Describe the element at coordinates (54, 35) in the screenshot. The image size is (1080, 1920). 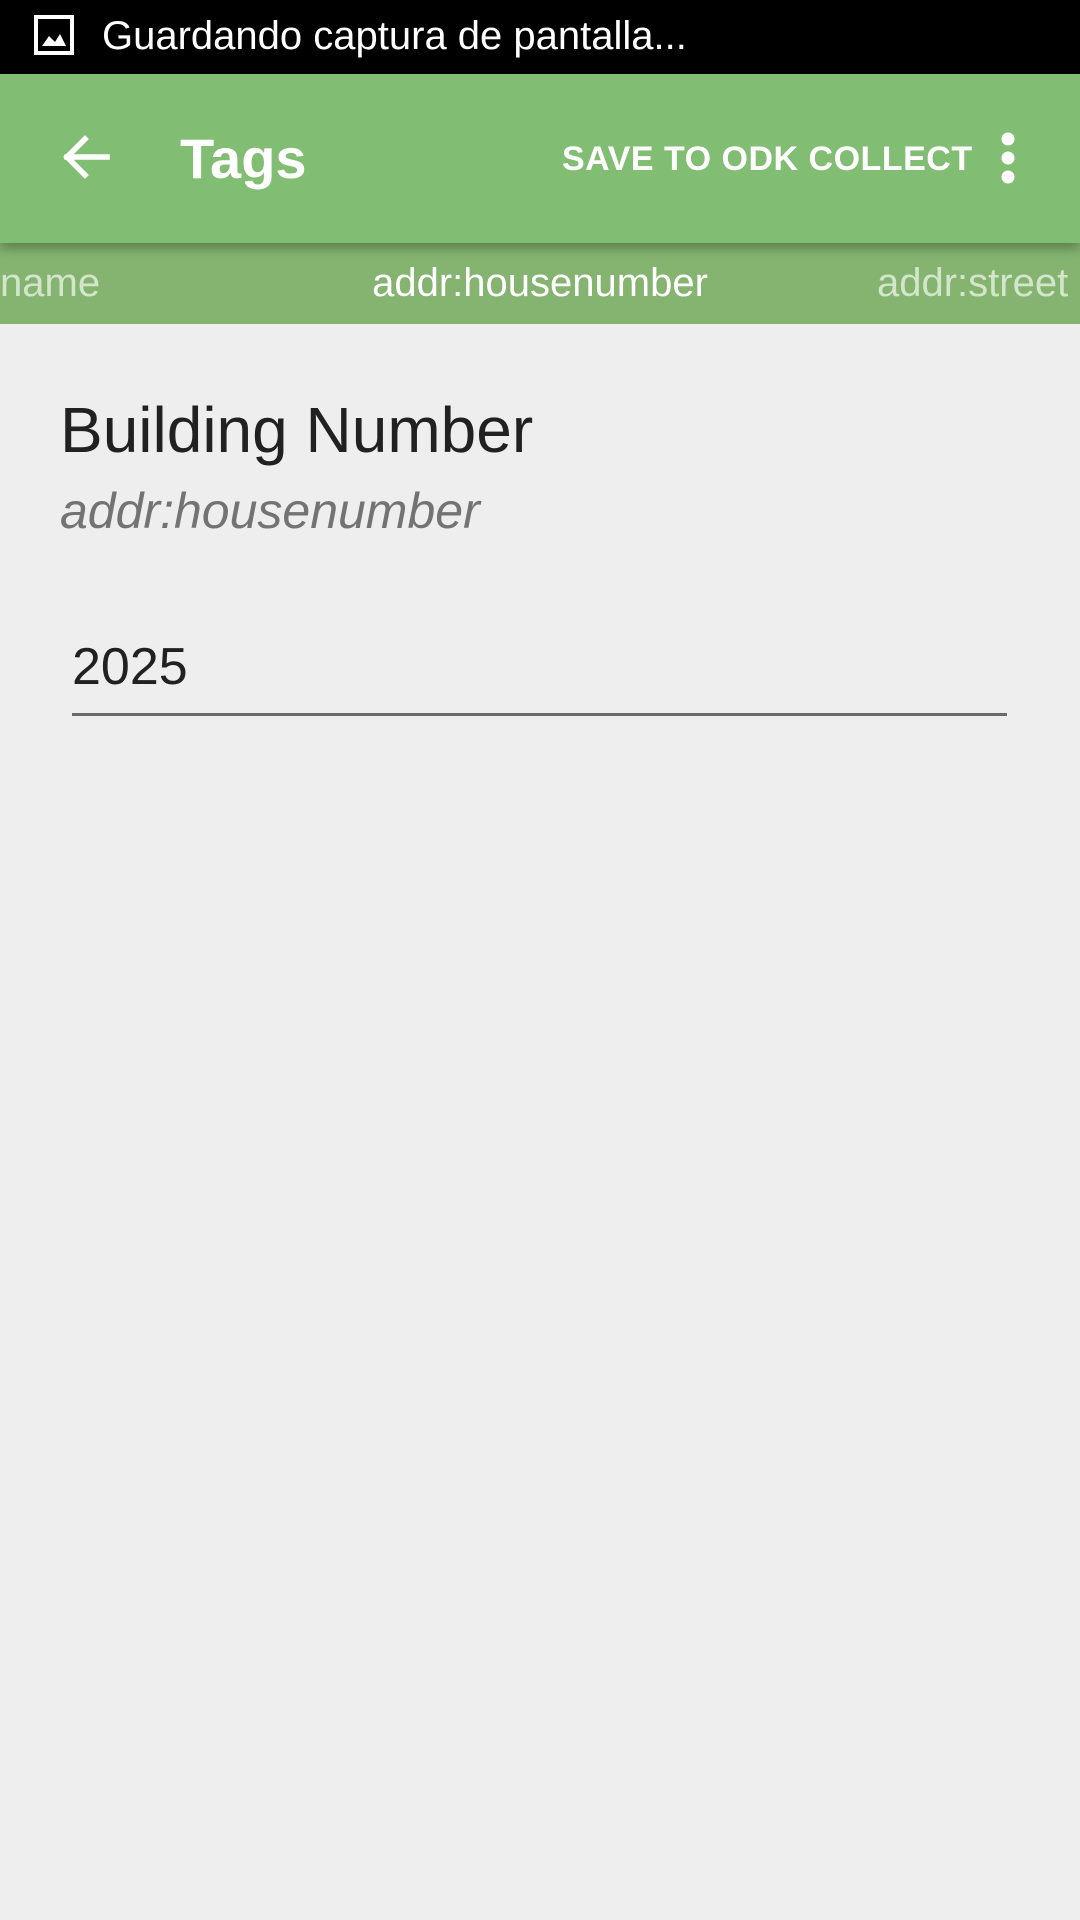
I see `image-icon` at that location.